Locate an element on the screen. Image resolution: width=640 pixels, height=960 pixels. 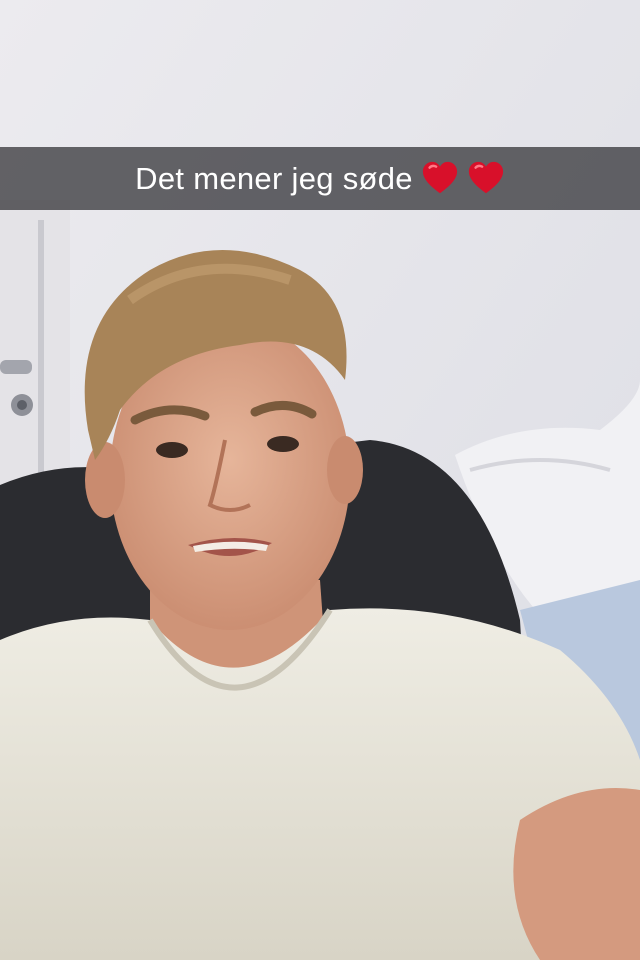
caption-text: Det mener jeg søde is located at coordinates (274, 178).